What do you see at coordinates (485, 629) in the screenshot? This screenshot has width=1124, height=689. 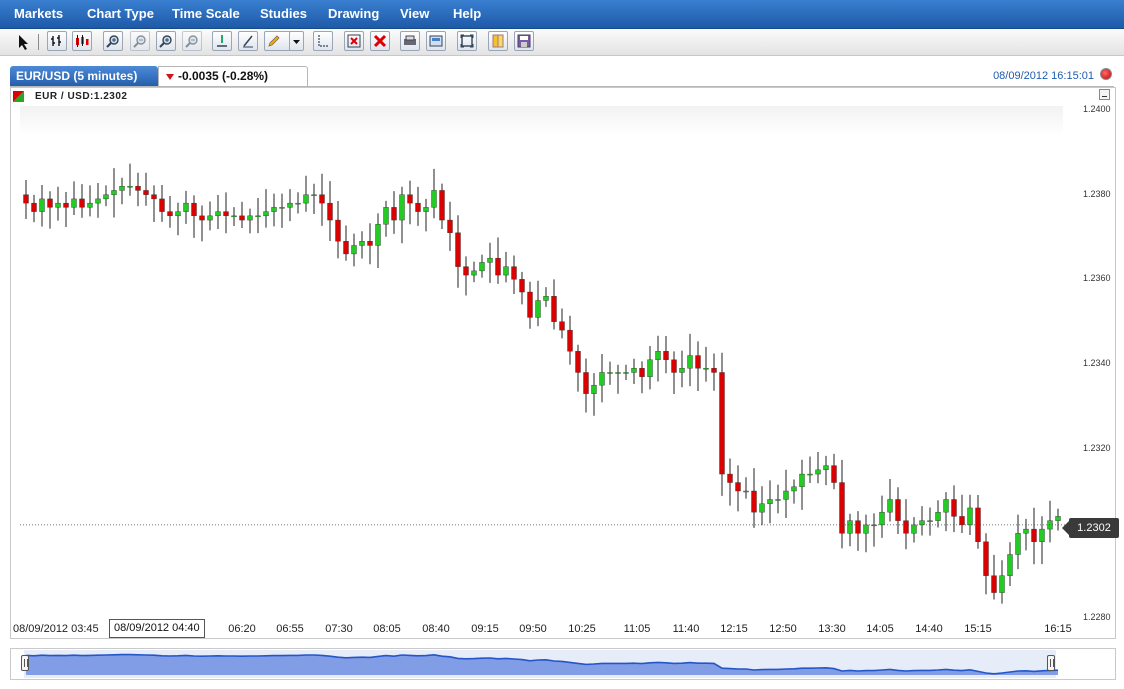 I see `x-tick-label: 09:15` at bounding box center [485, 629].